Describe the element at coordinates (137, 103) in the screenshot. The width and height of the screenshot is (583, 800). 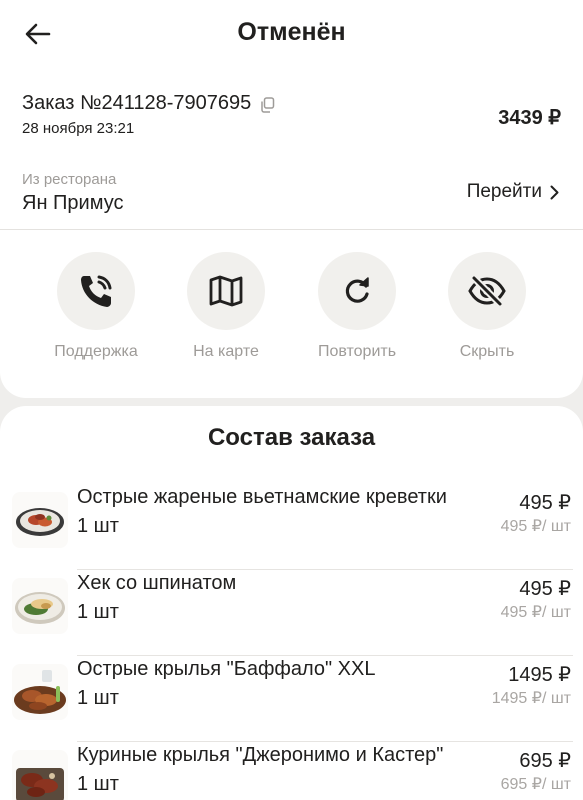
I see `order-number: Заказ №241128-7907695` at that location.